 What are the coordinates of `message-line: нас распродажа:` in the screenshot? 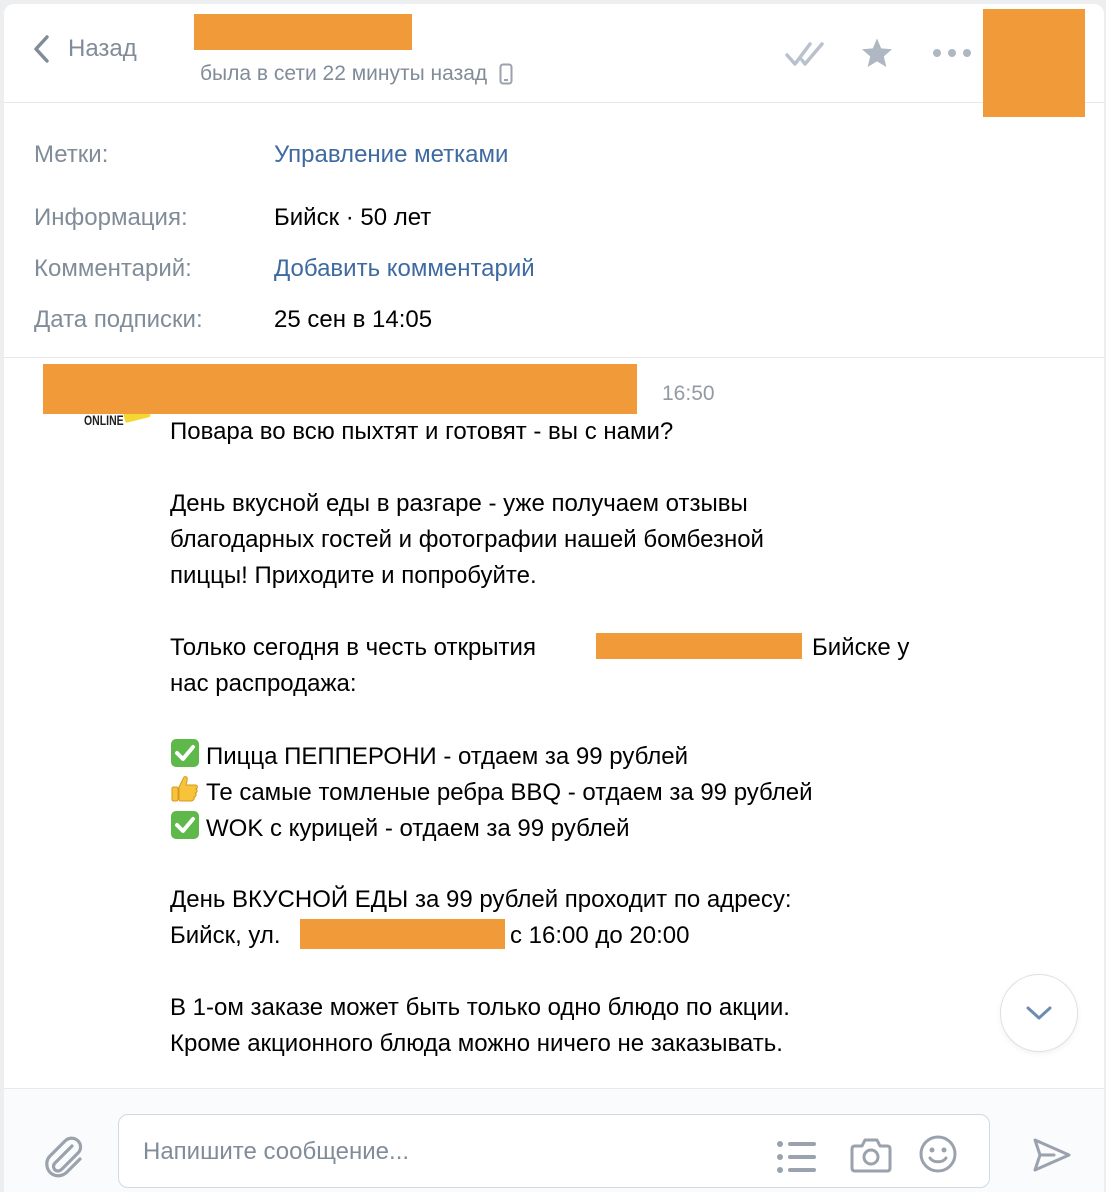 It's located at (263, 683).